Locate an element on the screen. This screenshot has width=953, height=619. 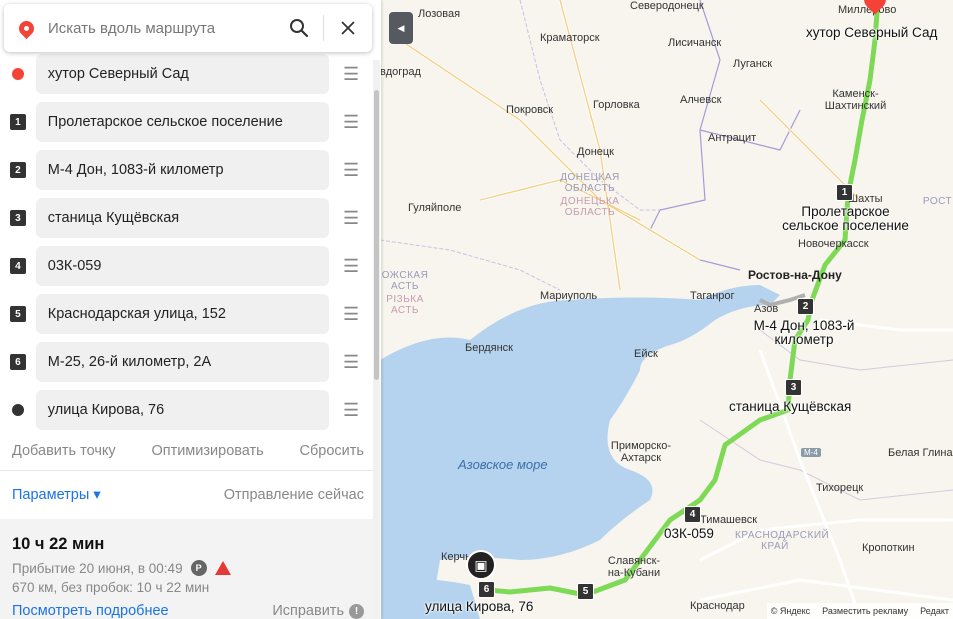
route-distance: 670 км, без пробок: 10 ч 22 мин is located at coordinates (111, 587).